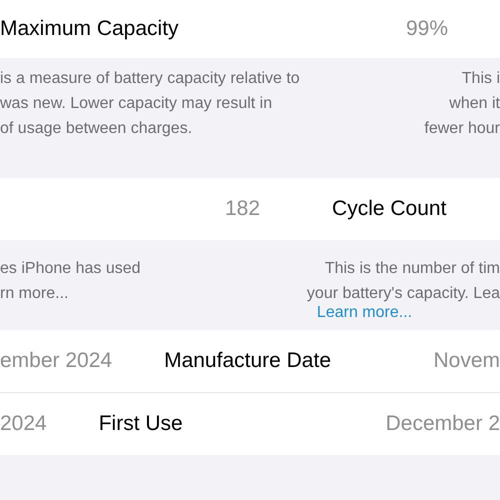  I want to click on note-text: your battery's capacity. Lea, so click(403, 294).